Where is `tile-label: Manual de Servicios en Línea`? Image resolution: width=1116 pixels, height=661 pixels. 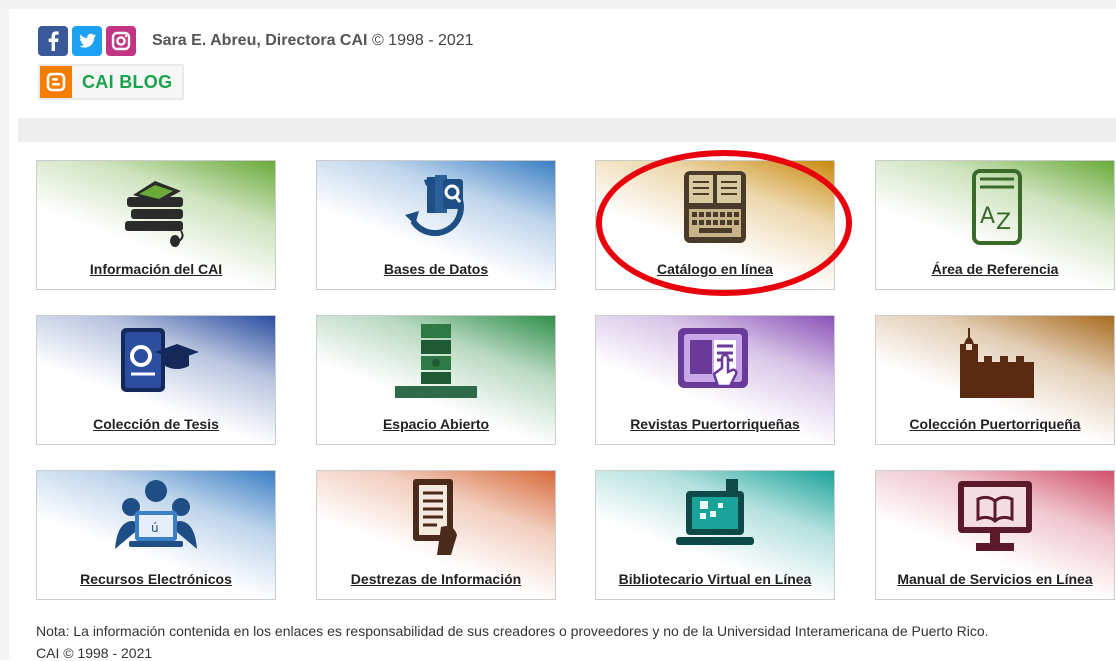
tile-label: Manual de Servicios en Línea is located at coordinates (995, 579).